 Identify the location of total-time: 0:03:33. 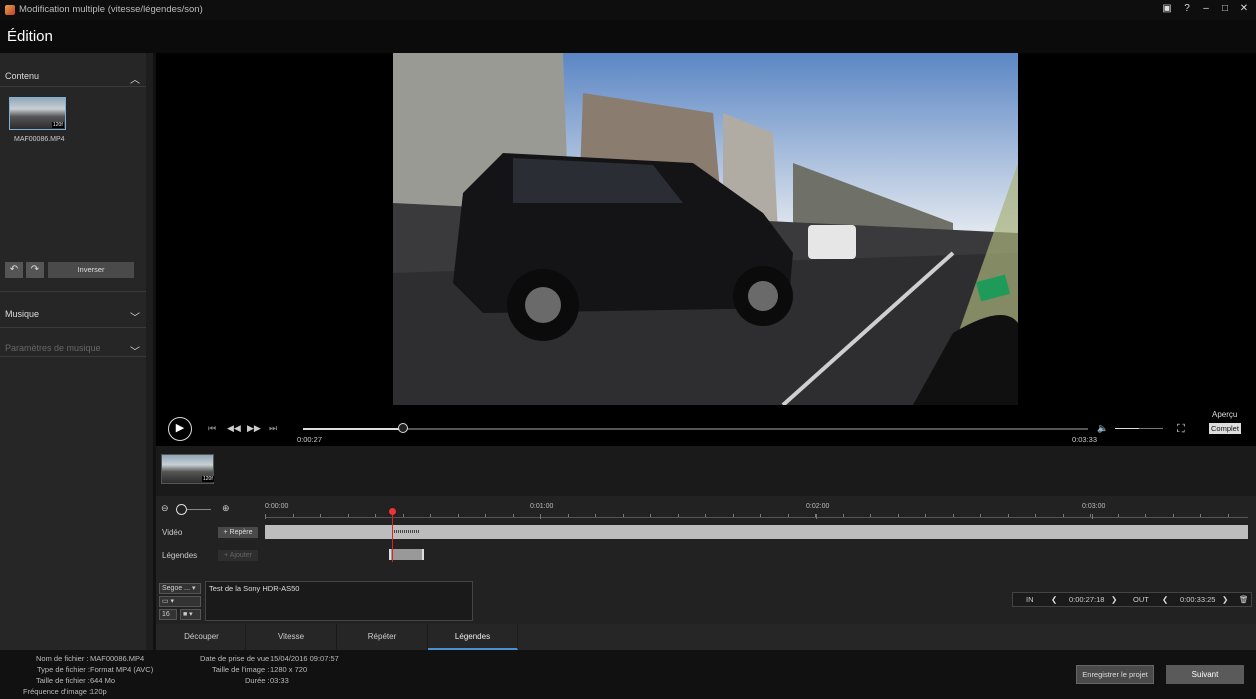
(1085, 439).